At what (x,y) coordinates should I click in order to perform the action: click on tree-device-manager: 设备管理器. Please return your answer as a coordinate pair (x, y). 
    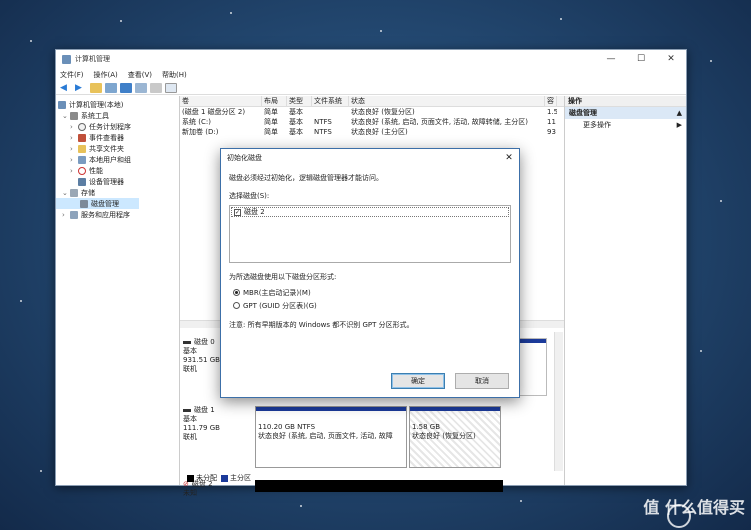
    Looking at the image, I should click on (117, 181).